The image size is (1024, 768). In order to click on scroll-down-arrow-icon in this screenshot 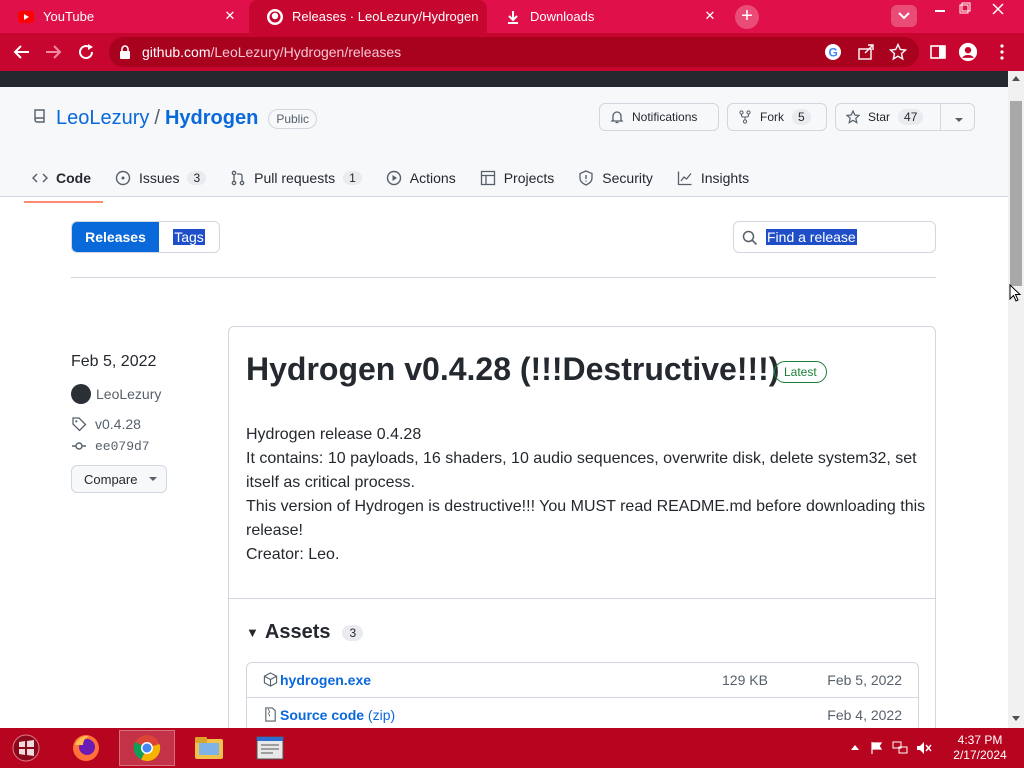, I will do `click(1016, 718)`.